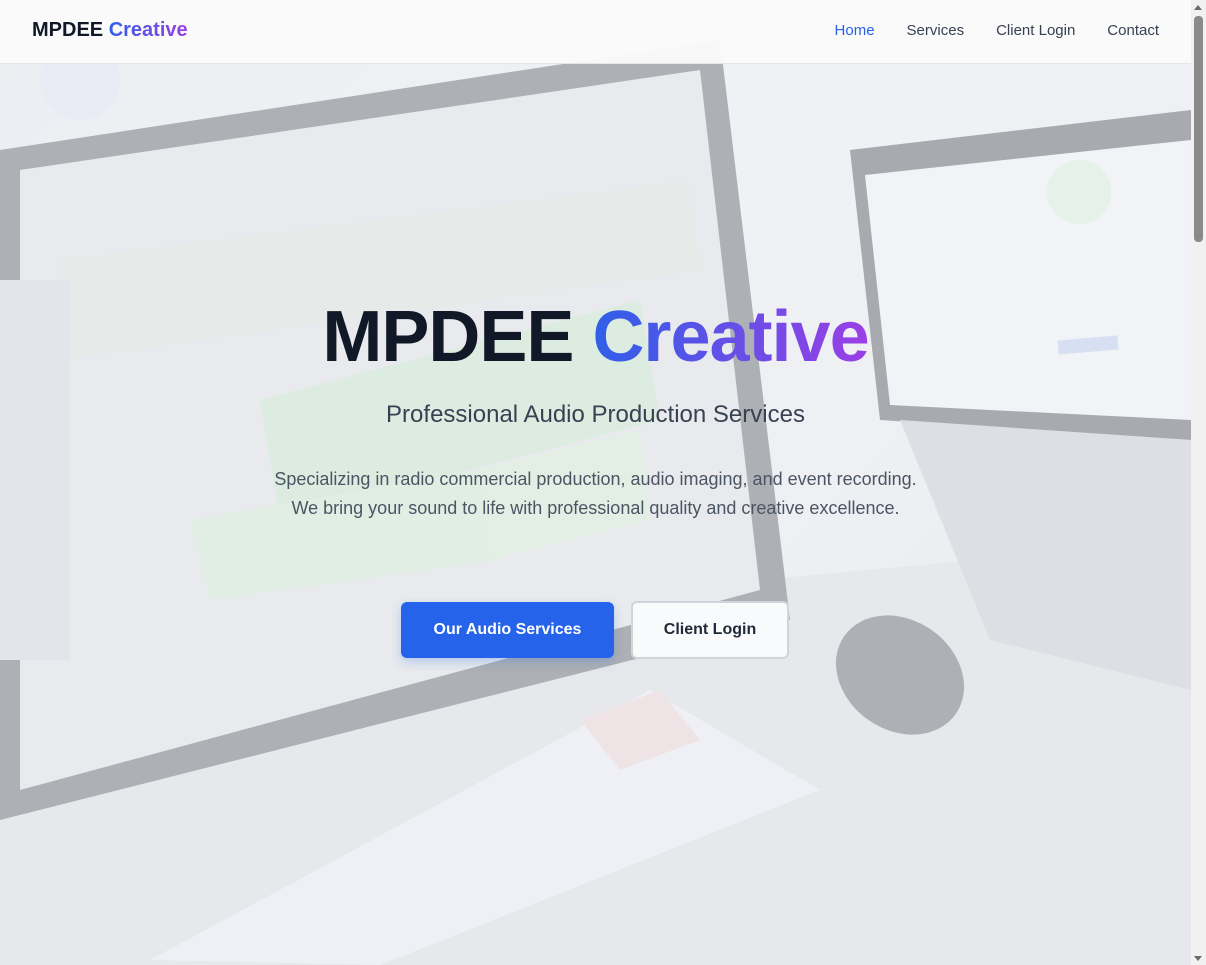  I want to click on nav-link-services: Services, so click(936, 30).